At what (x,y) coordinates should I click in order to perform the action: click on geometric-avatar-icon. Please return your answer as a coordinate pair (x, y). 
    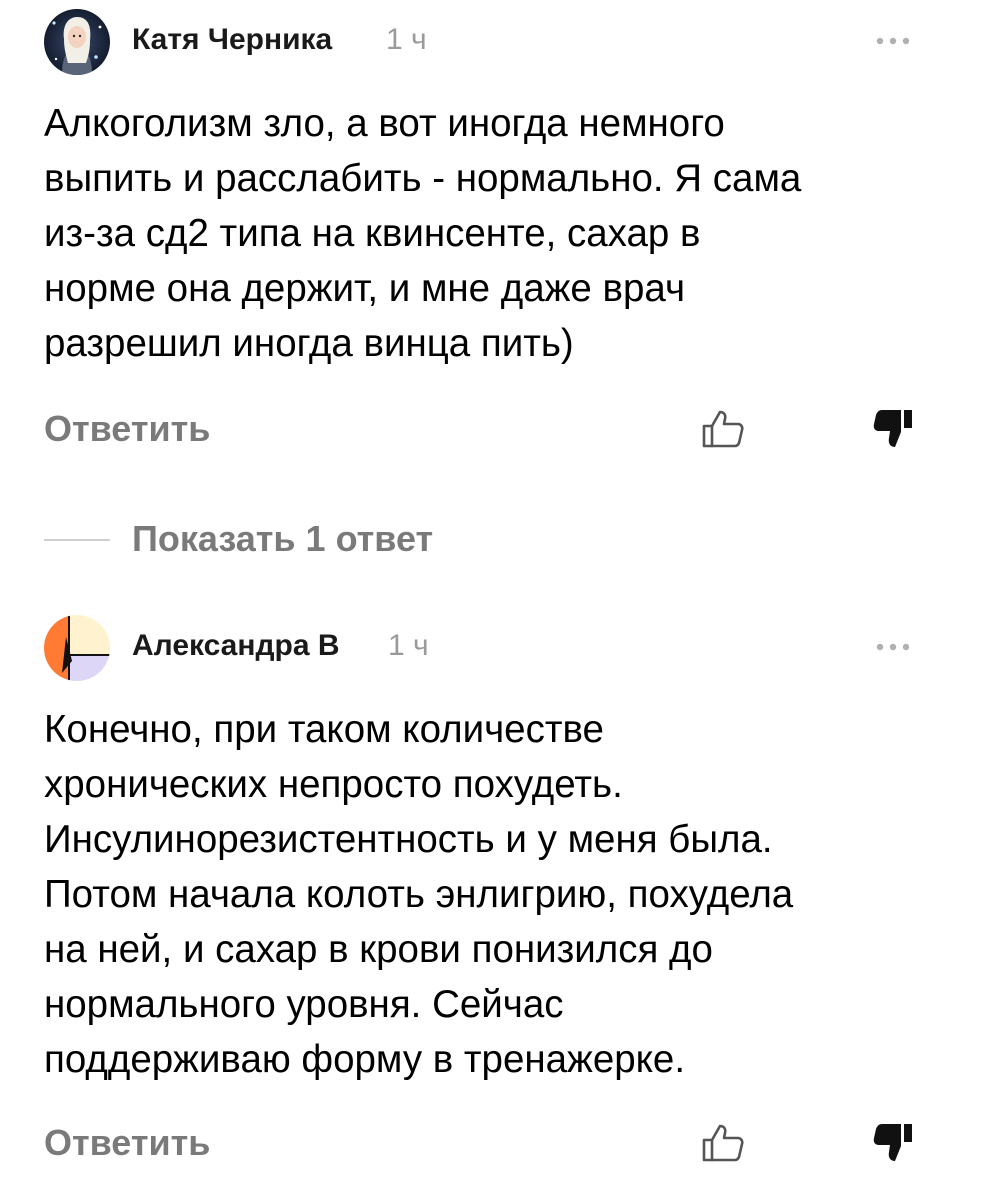
    Looking at the image, I should click on (77, 648).